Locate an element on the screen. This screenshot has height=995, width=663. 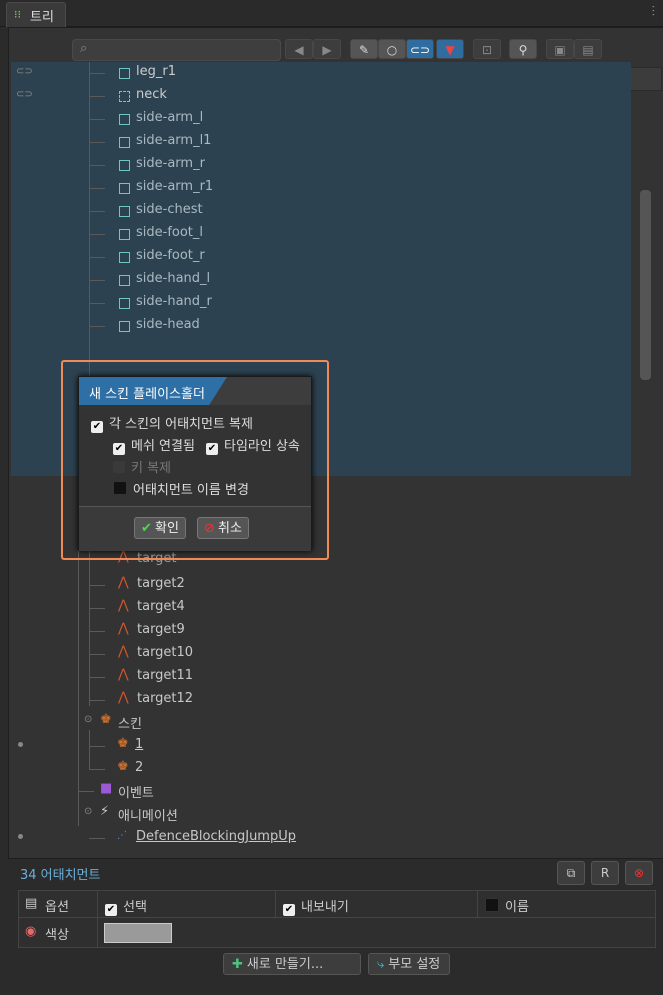
cancel-icon: ⊘ is located at coordinates (209, 528).